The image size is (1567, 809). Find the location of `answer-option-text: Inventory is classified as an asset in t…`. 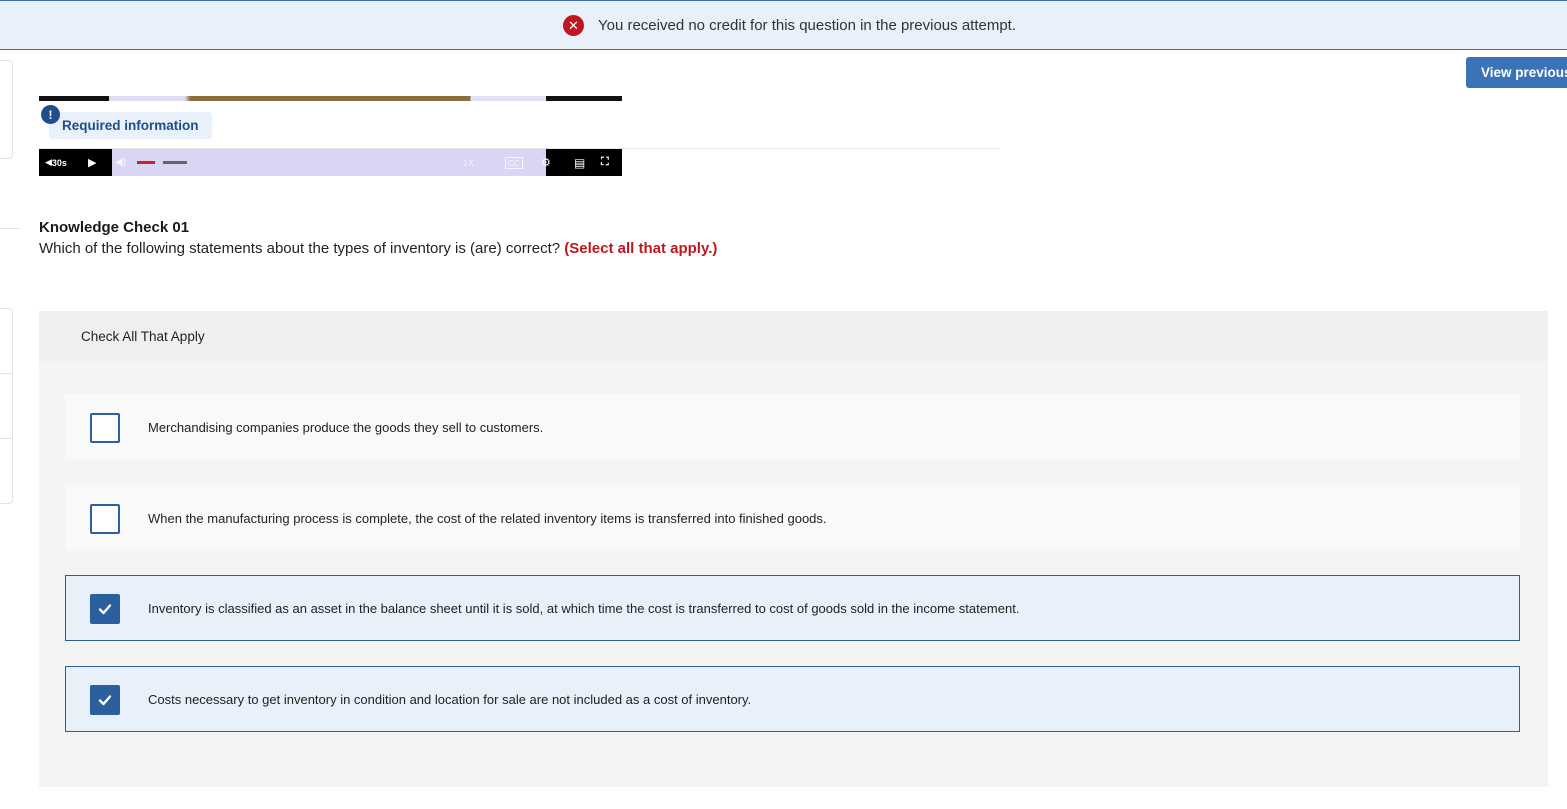

answer-option-text: Inventory is classified as an asset in t… is located at coordinates (584, 608).